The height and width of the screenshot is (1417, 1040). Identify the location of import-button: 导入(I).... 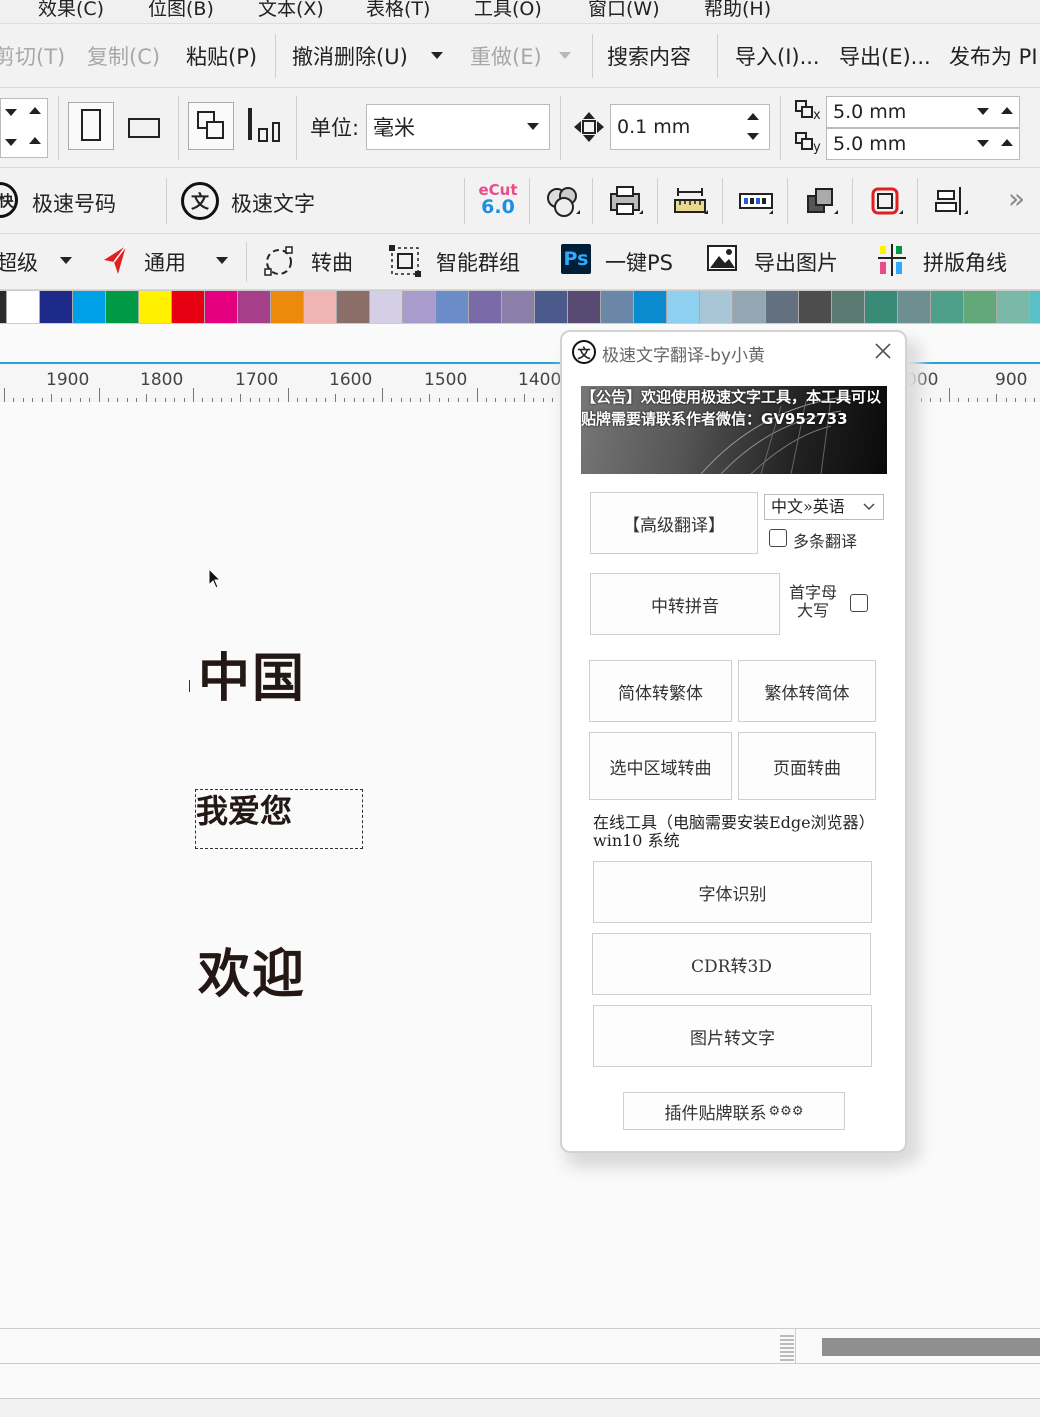
(777, 56).